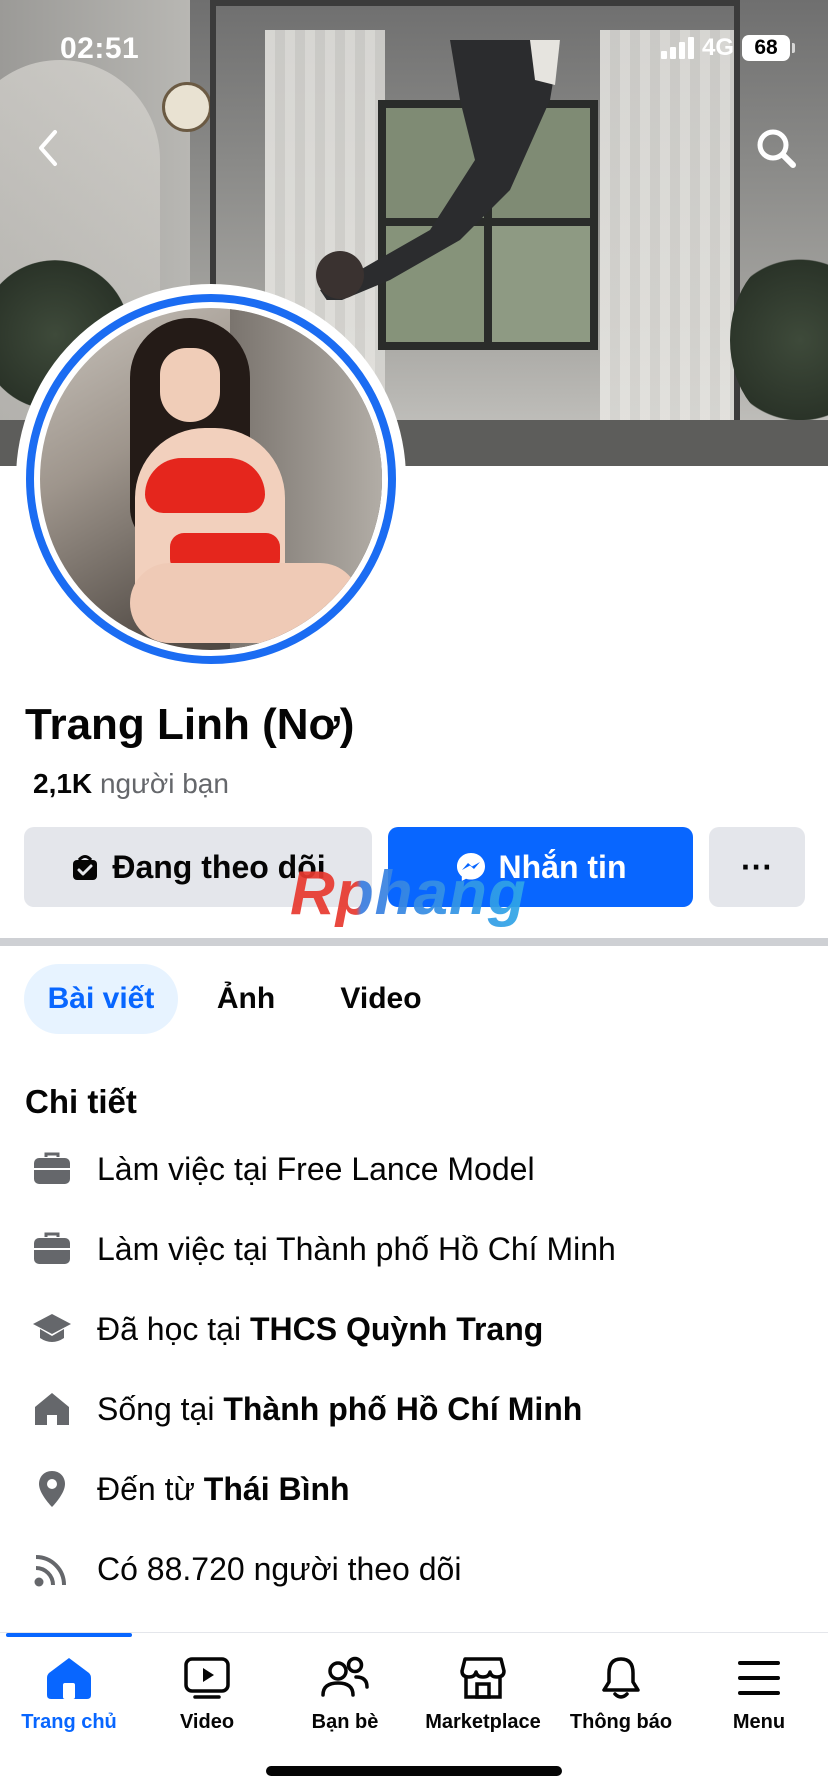  Describe the element at coordinates (414, 942) in the screenshot. I see `section-divider` at that location.